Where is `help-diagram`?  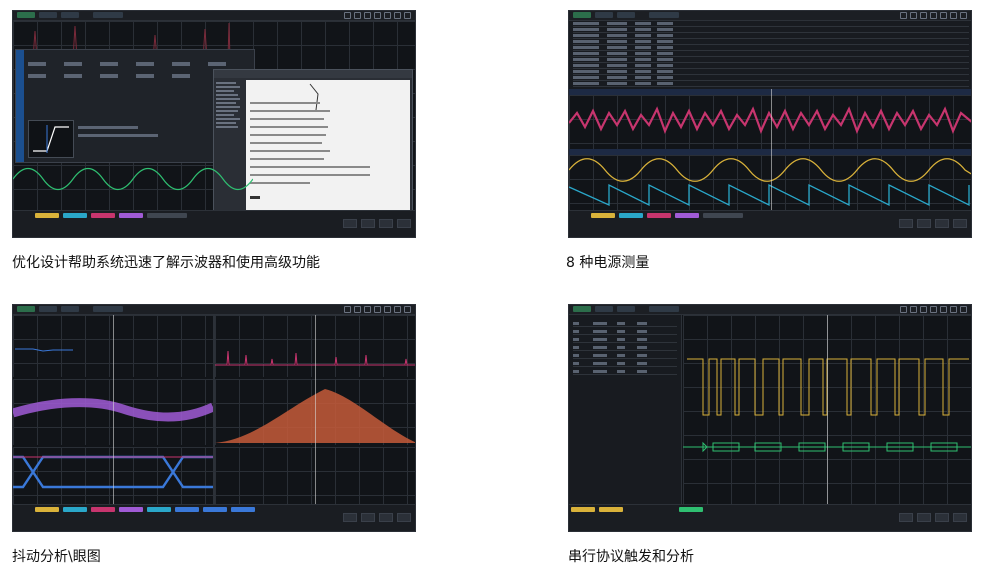
help-diagram is located at coordinates (51, 139).